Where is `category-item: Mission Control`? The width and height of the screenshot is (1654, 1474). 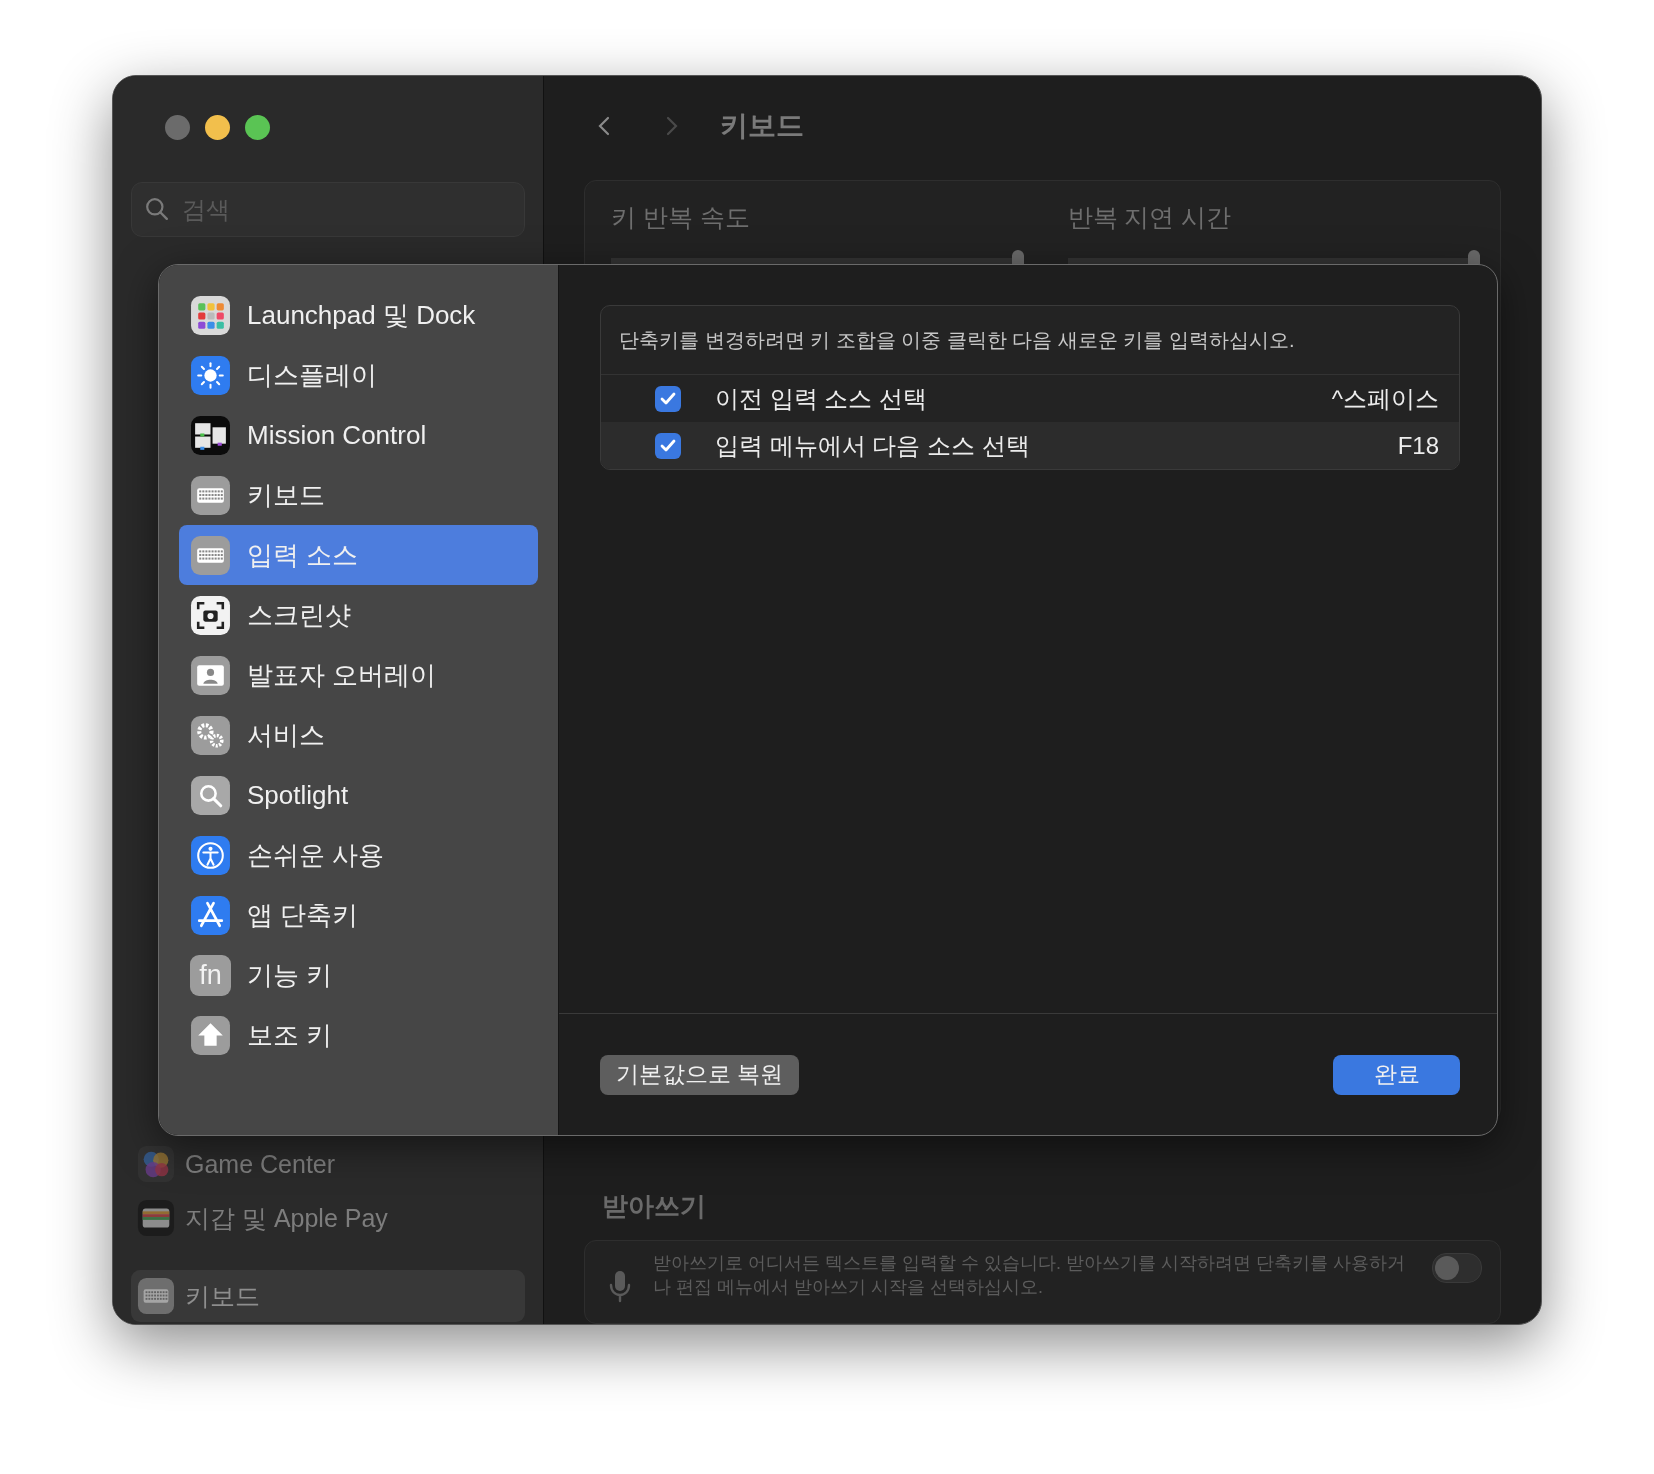 category-item: Mission Control is located at coordinates (358, 435).